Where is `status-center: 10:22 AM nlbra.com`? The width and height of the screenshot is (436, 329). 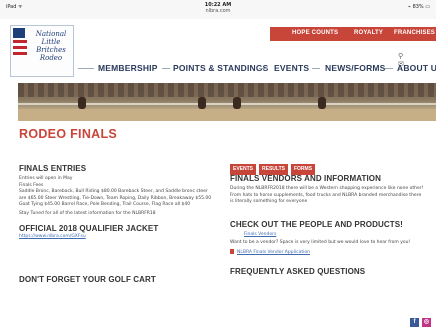
status-center: 10:22 AM nlbra.com is located at coordinates (218, 8).